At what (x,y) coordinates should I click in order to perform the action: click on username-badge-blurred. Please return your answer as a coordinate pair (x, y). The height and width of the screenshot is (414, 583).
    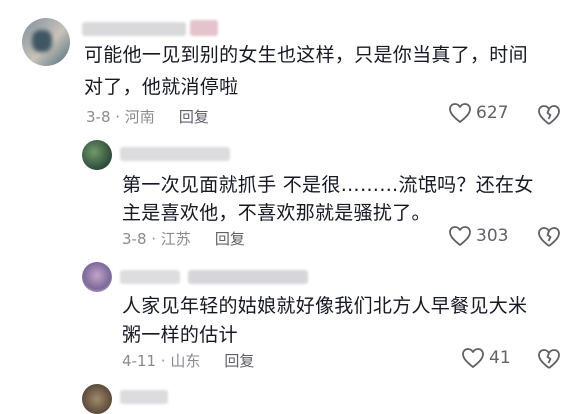
    Looking at the image, I should click on (204, 28).